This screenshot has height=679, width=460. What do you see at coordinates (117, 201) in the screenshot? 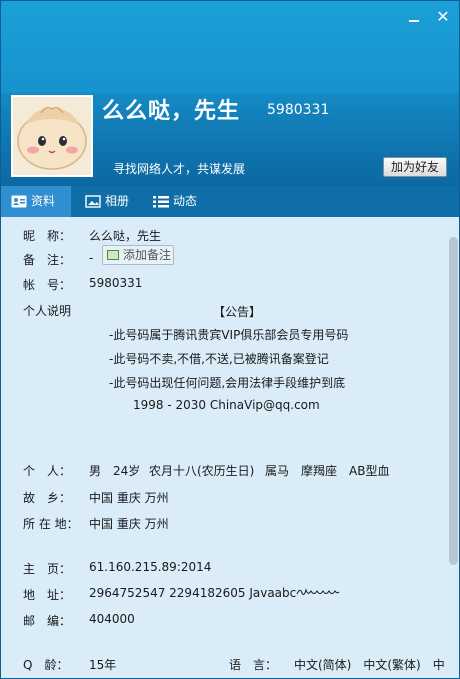
I see `tab-album-label: 相册` at bounding box center [117, 201].